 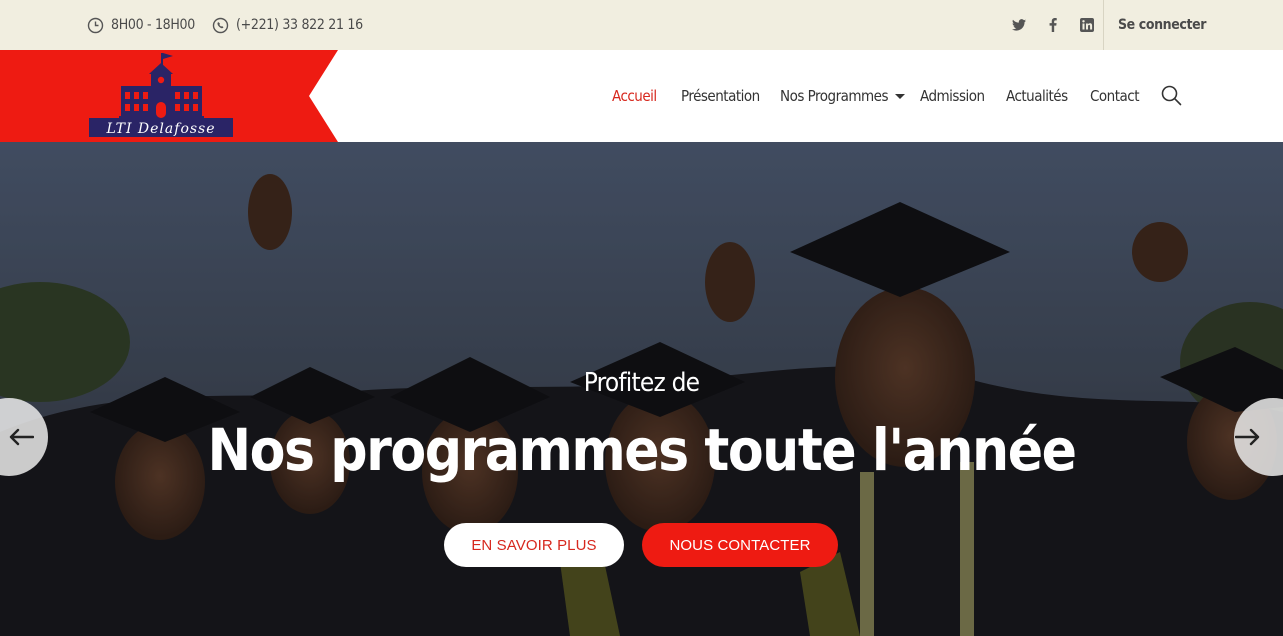 What do you see at coordinates (1247, 437) in the screenshot?
I see `arrow-right-icon` at bounding box center [1247, 437].